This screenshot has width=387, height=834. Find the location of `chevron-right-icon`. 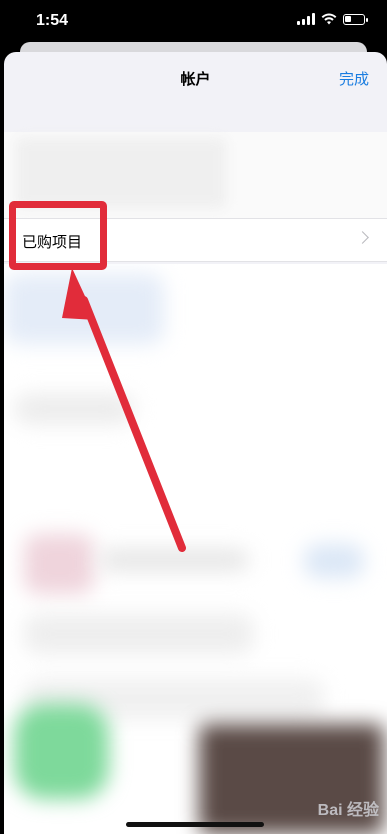

chevron-right-icon is located at coordinates (362, 237).